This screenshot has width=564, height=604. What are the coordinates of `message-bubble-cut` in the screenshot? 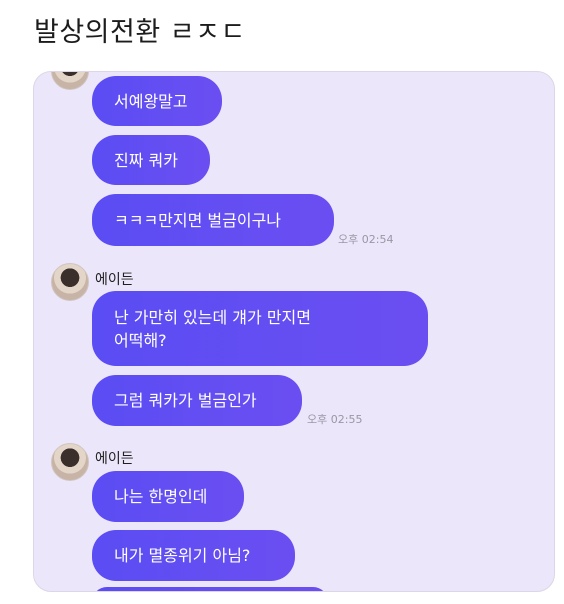 It's located at (210, 589).